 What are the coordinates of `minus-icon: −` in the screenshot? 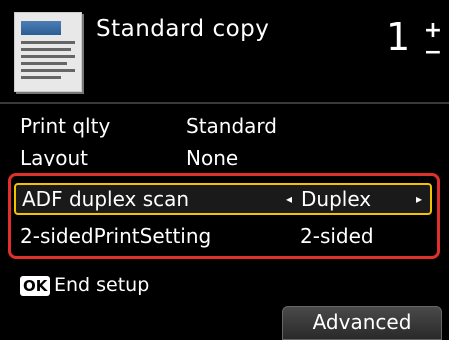 It's located at (433, 53).